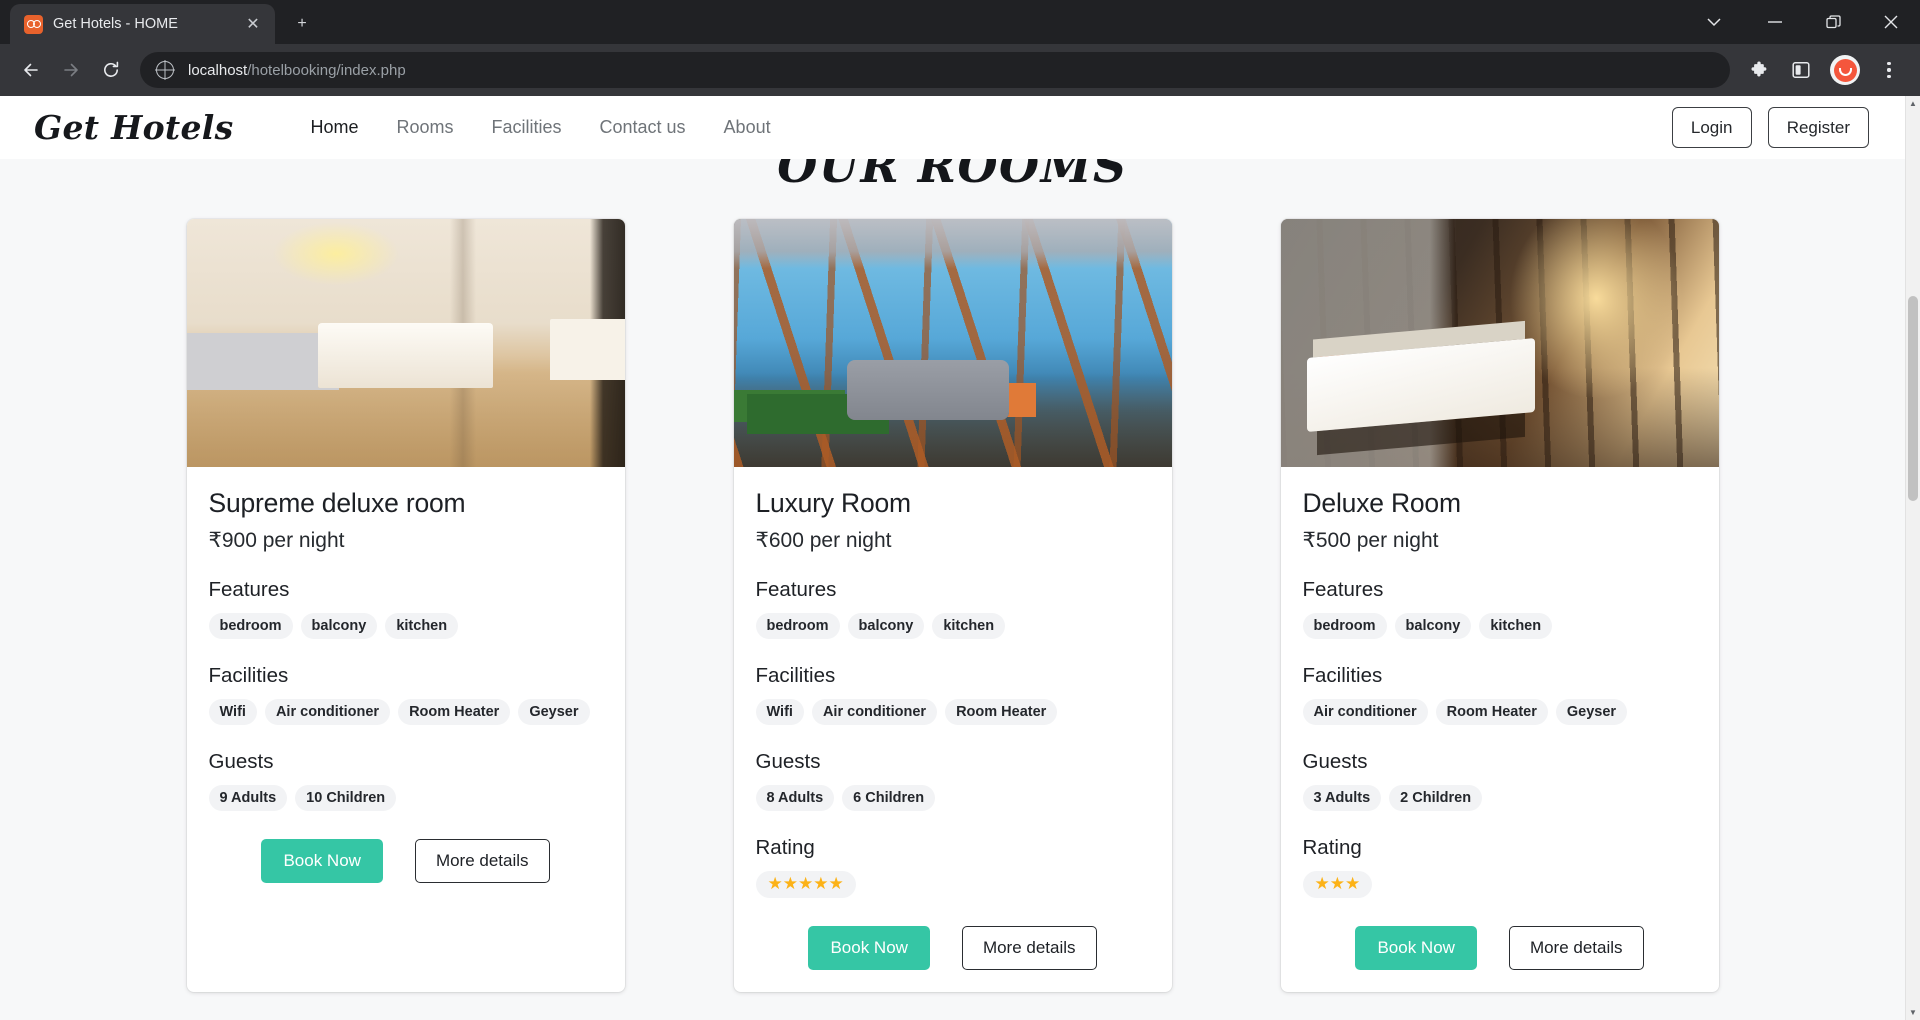  I want to click on maximize-icon, so click(1833, 22).